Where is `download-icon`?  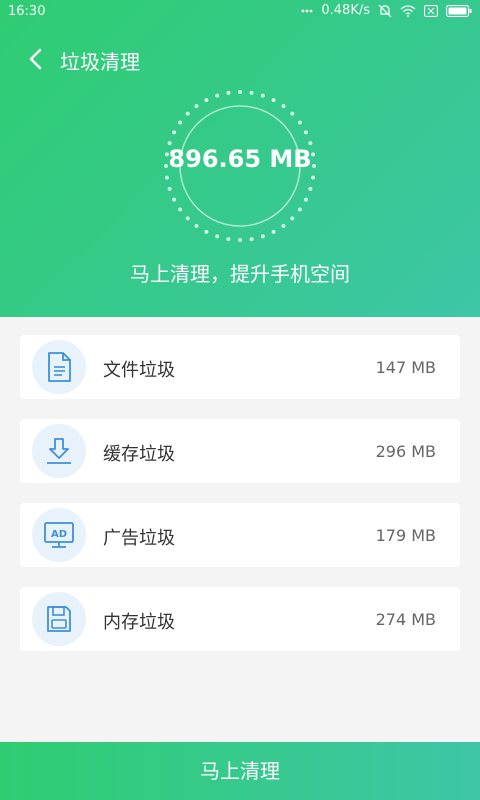 download-icon is located at coordinates (59, 451).